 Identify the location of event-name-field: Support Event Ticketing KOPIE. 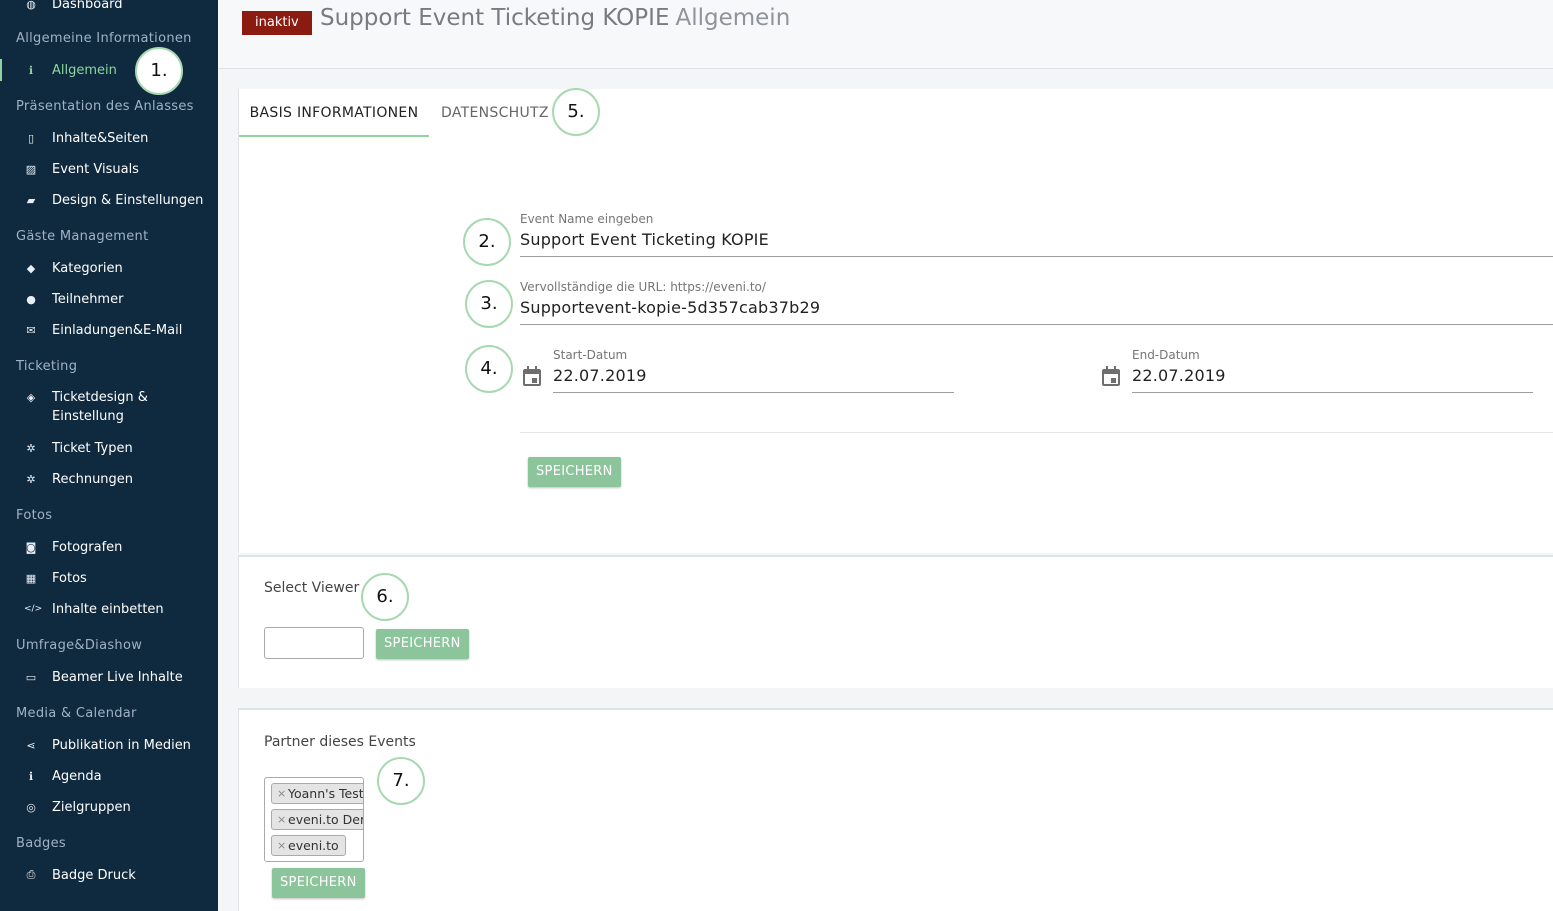
(644, 239).